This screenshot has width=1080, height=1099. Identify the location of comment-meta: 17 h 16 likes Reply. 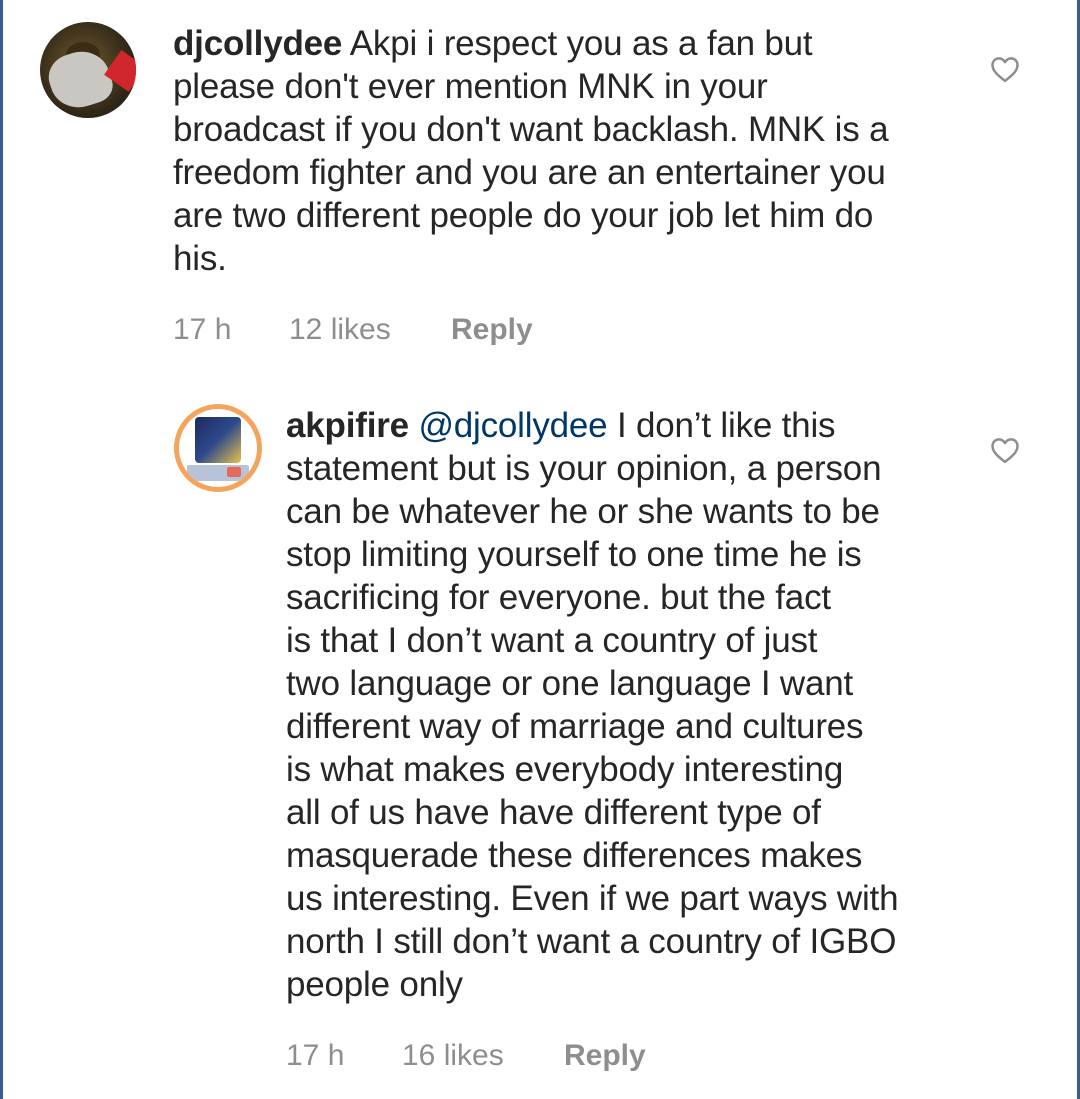
(626, 1055).